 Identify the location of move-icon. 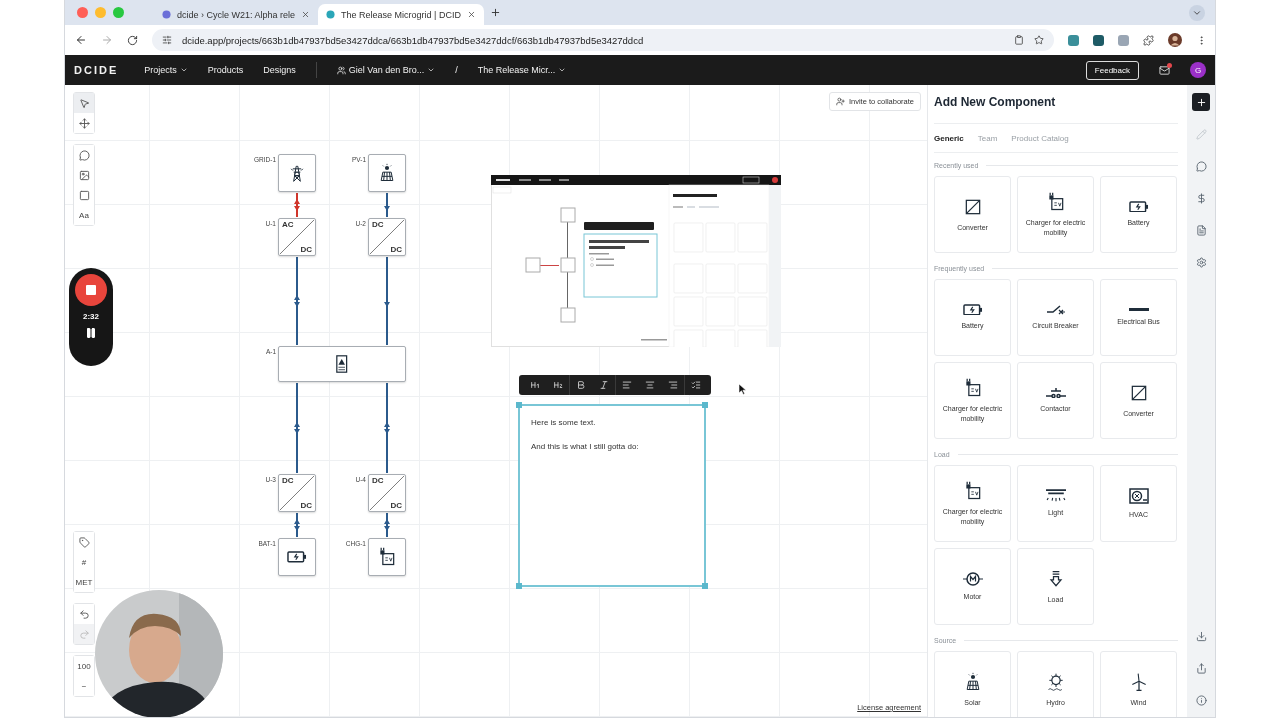
(84, 123).